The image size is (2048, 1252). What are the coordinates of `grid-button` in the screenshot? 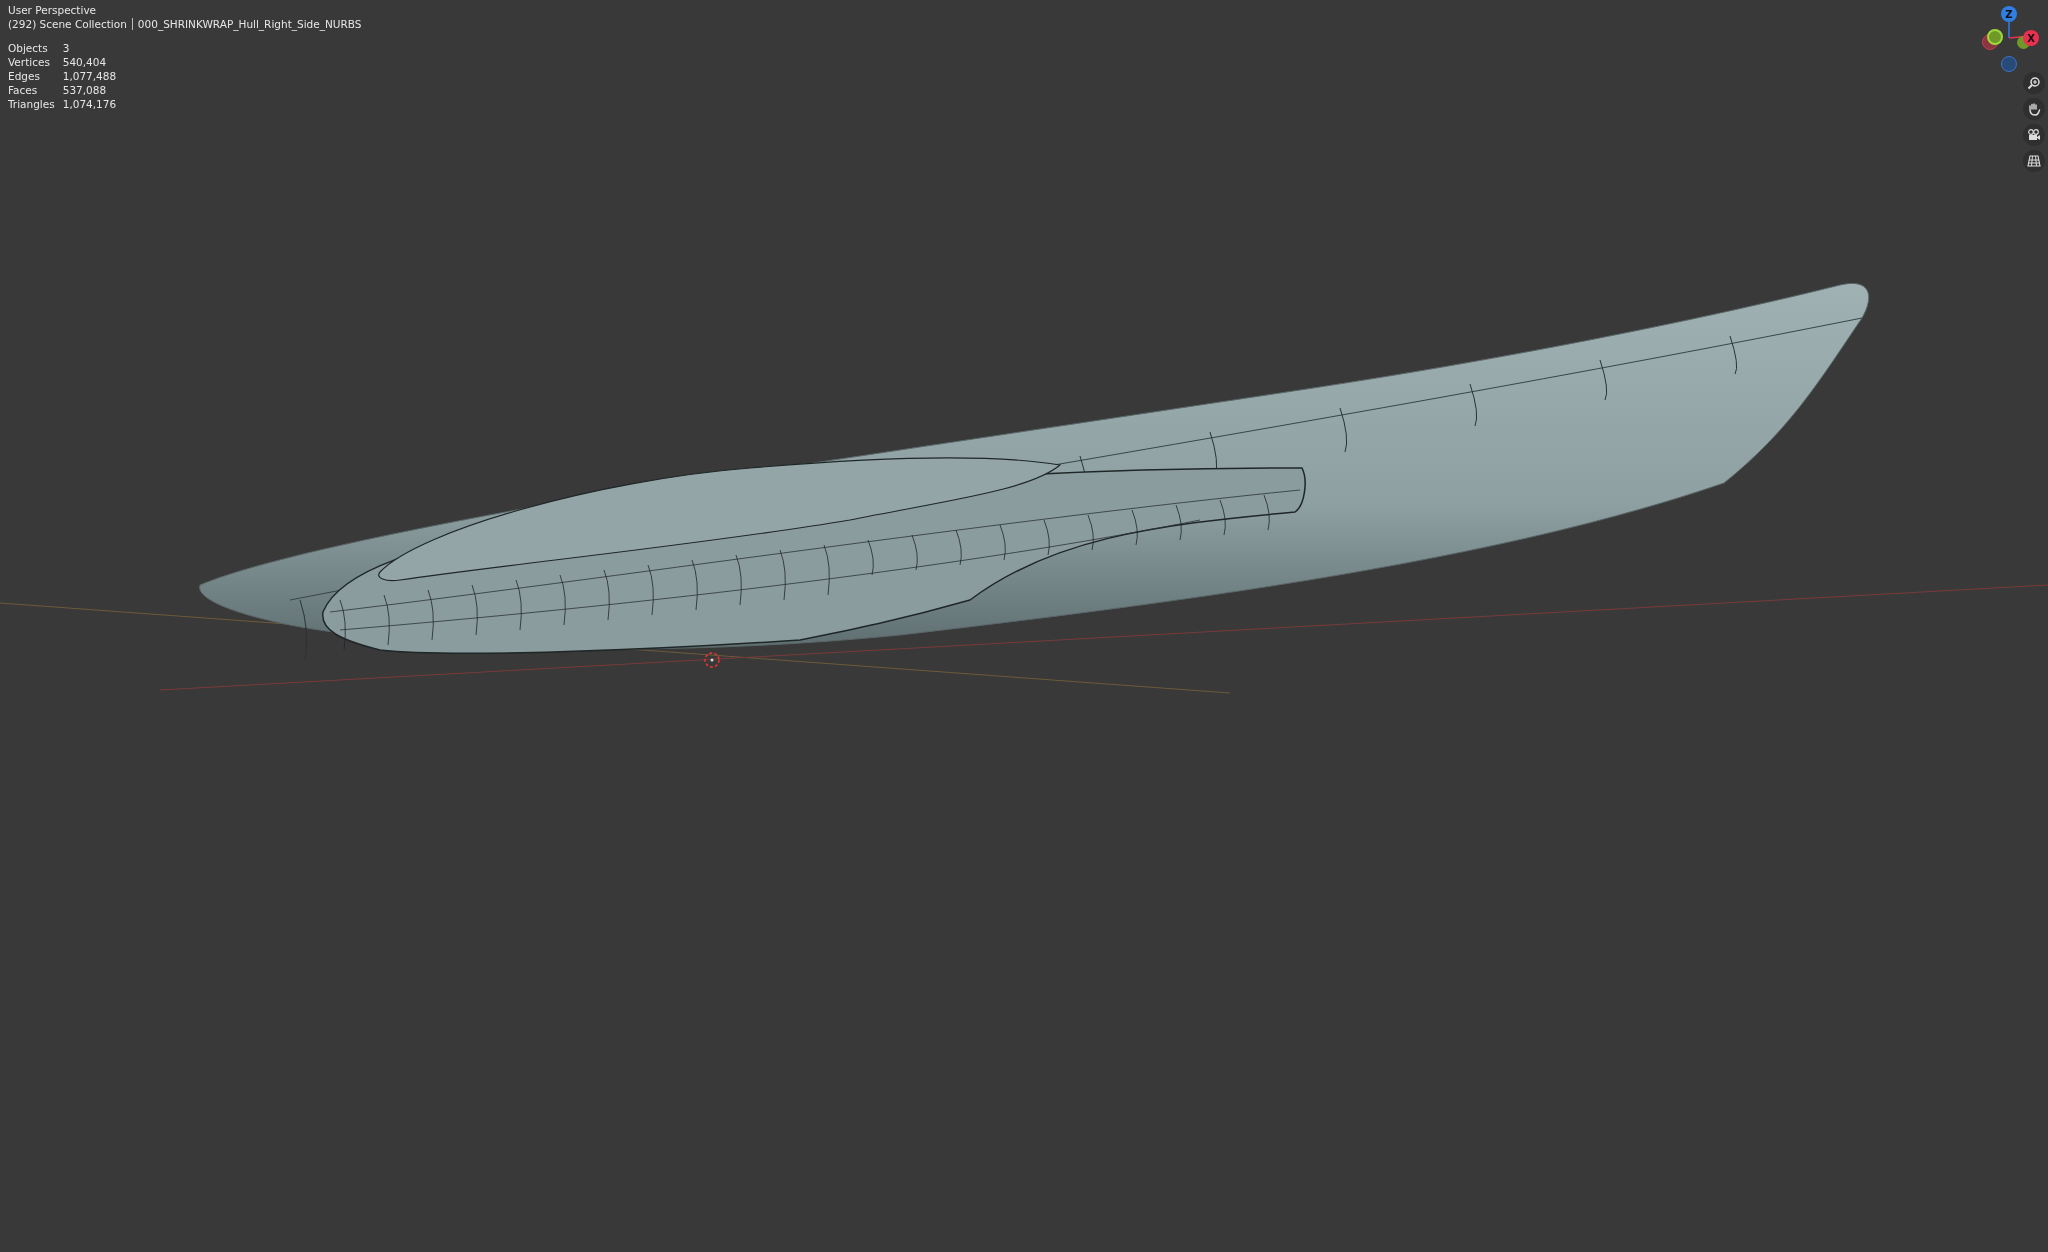 It's located at (2034, 161).